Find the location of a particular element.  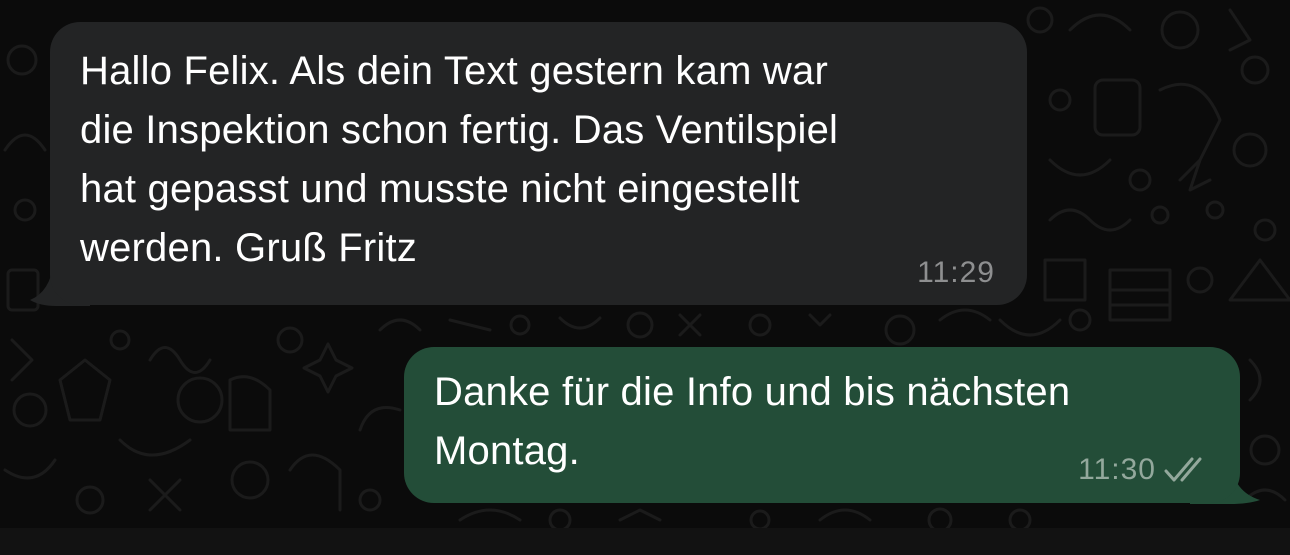

message-meta: 11:29 is located at coordinates (956, 273).